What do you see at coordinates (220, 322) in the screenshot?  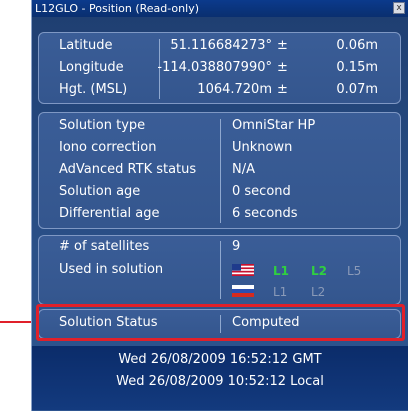 I see `solution-status-highlight` at bounding box center [220, 322].